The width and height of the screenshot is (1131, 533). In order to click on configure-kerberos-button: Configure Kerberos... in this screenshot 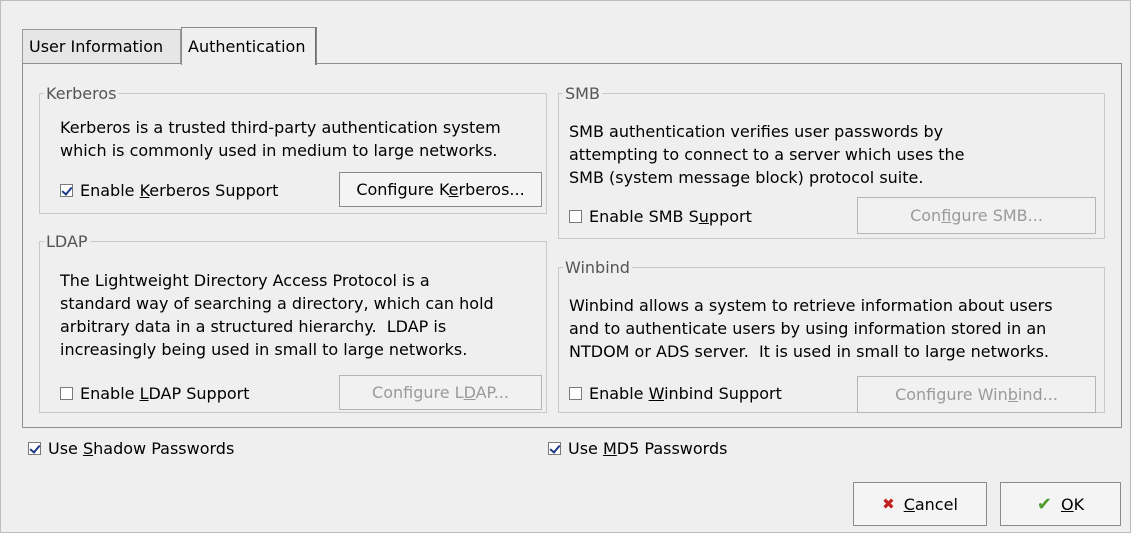, I will do `click(440, 189)`.